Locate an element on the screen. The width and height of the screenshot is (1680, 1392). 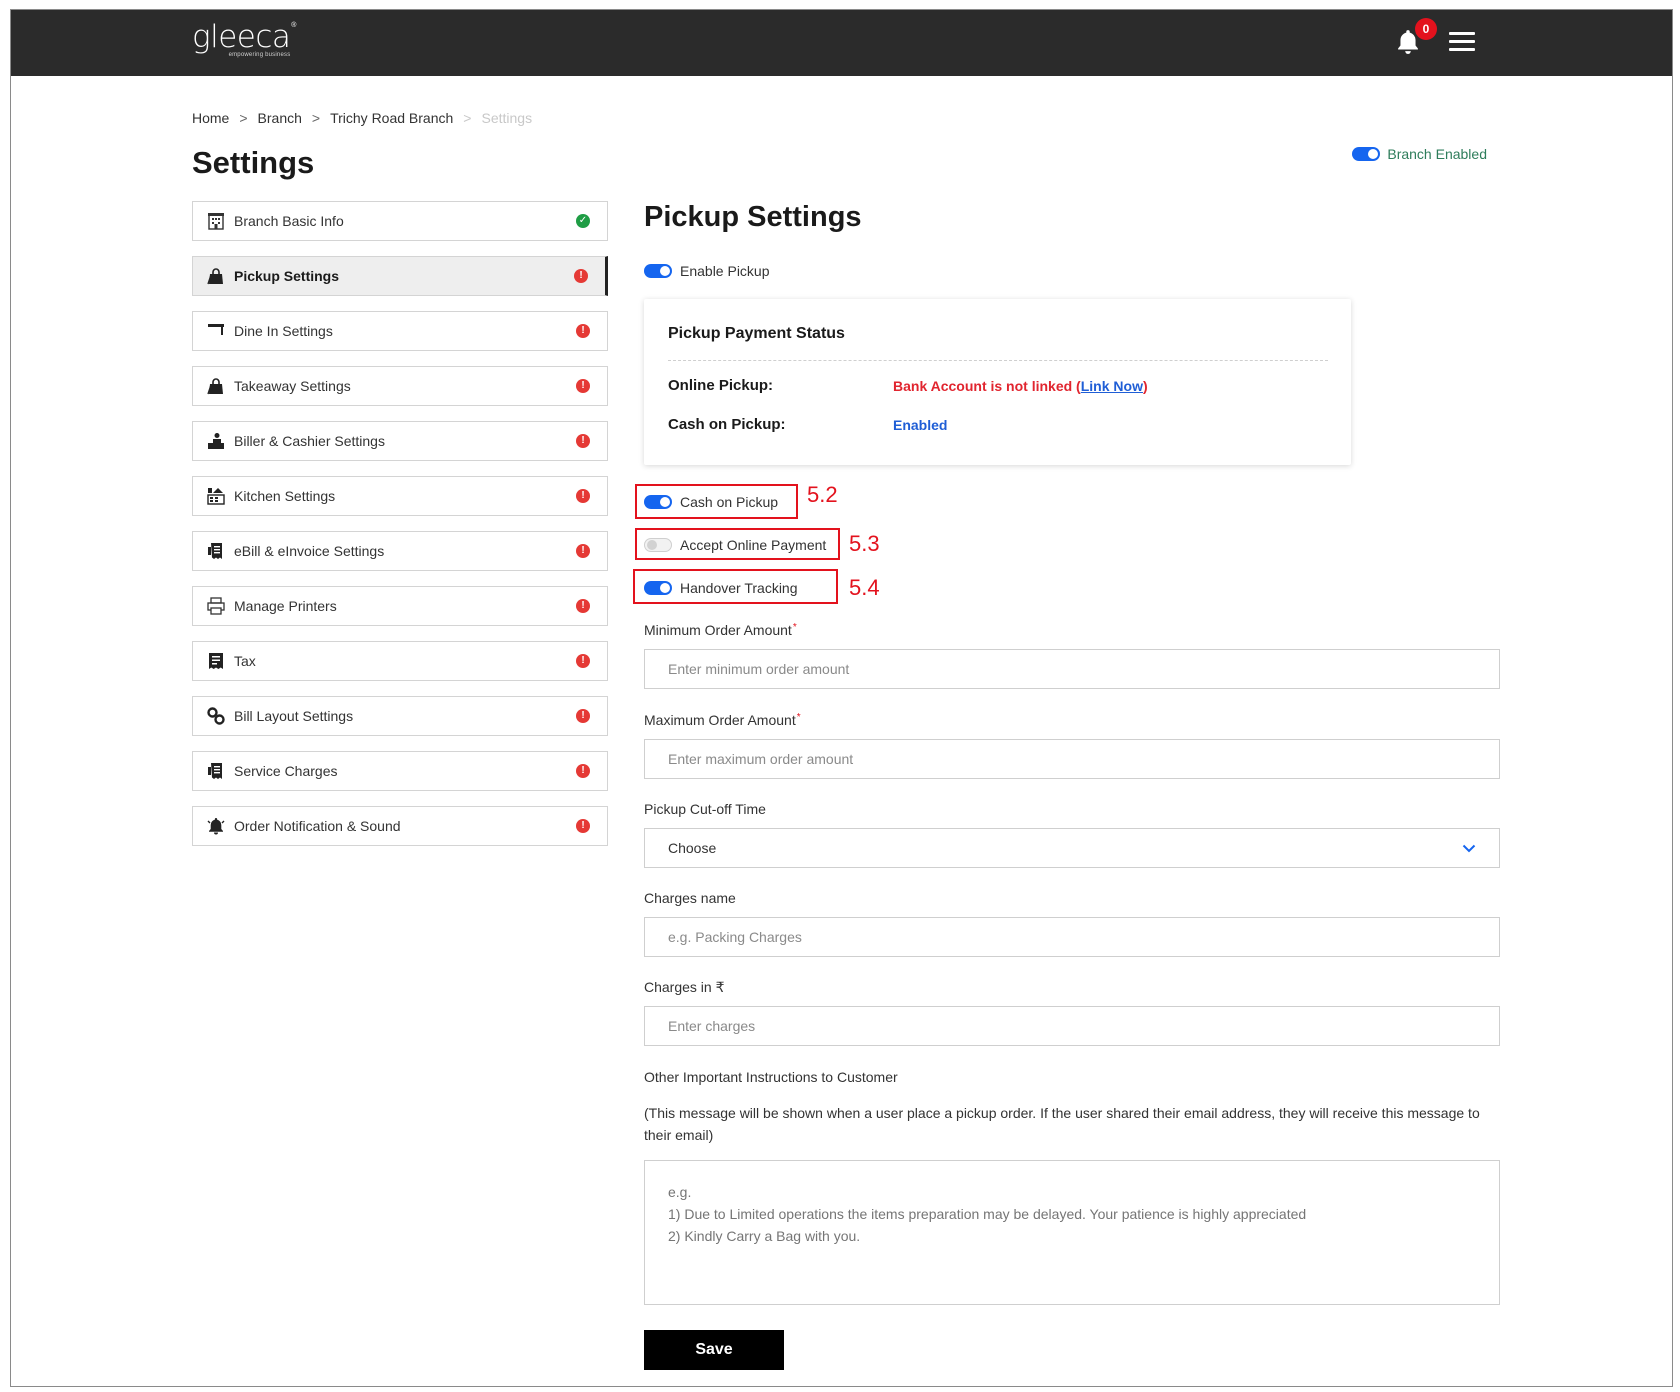
sidebar-item-order-notification-sound: Order Notification & Sound ! is located at coordinates (400, 826).